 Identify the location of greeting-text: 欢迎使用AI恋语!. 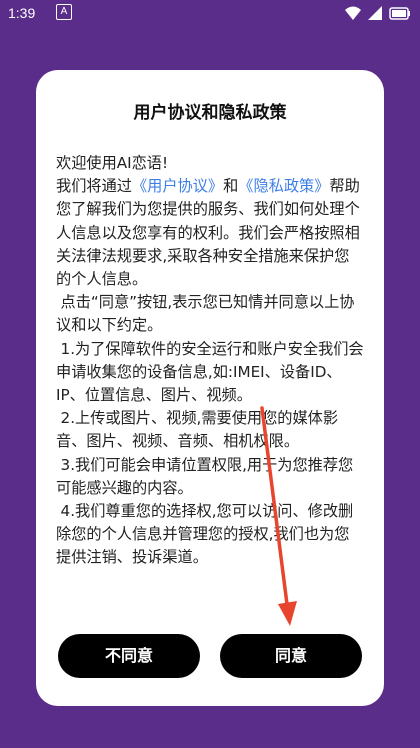
(112, 163).